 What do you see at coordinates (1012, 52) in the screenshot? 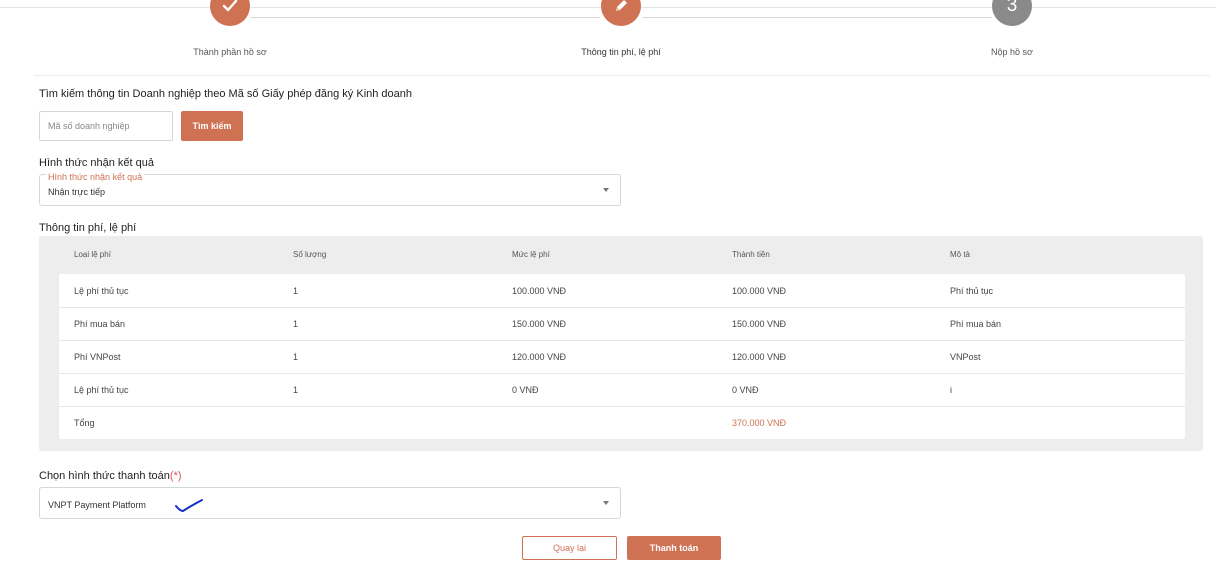
I see `step-label: Nộp hồ sơ` at bounding box center [1012, 52].